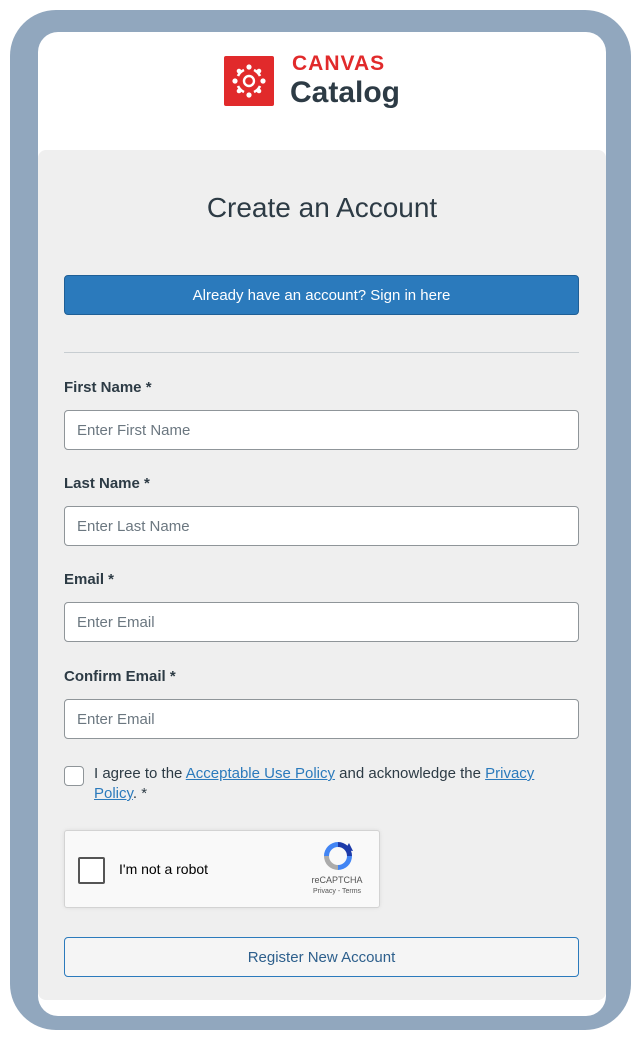  I want to click on last-name-input, so click(321, 526).